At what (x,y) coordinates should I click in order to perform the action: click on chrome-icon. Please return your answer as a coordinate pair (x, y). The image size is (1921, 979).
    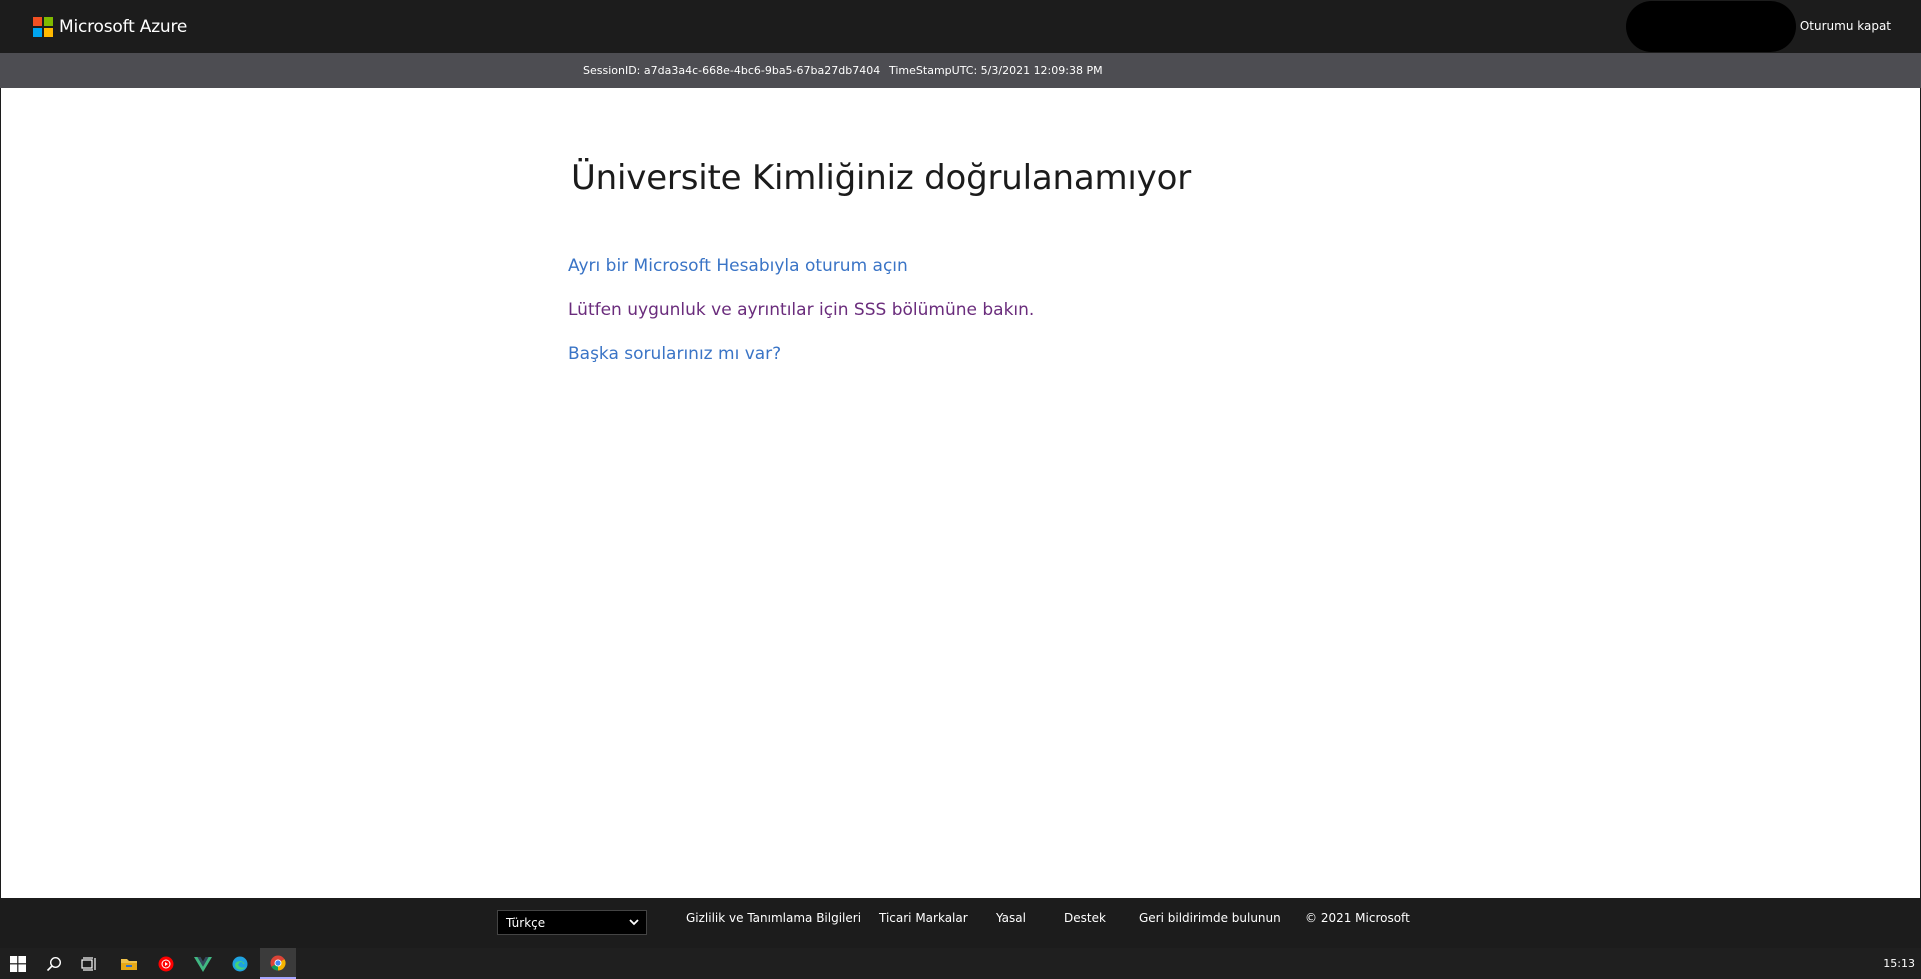
    Looking at the image, I should click on (278, 963).